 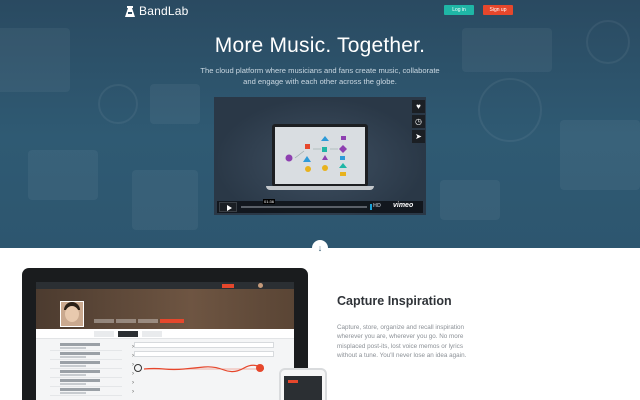 I want to click on phone-screen, so click(x=303, y=388).